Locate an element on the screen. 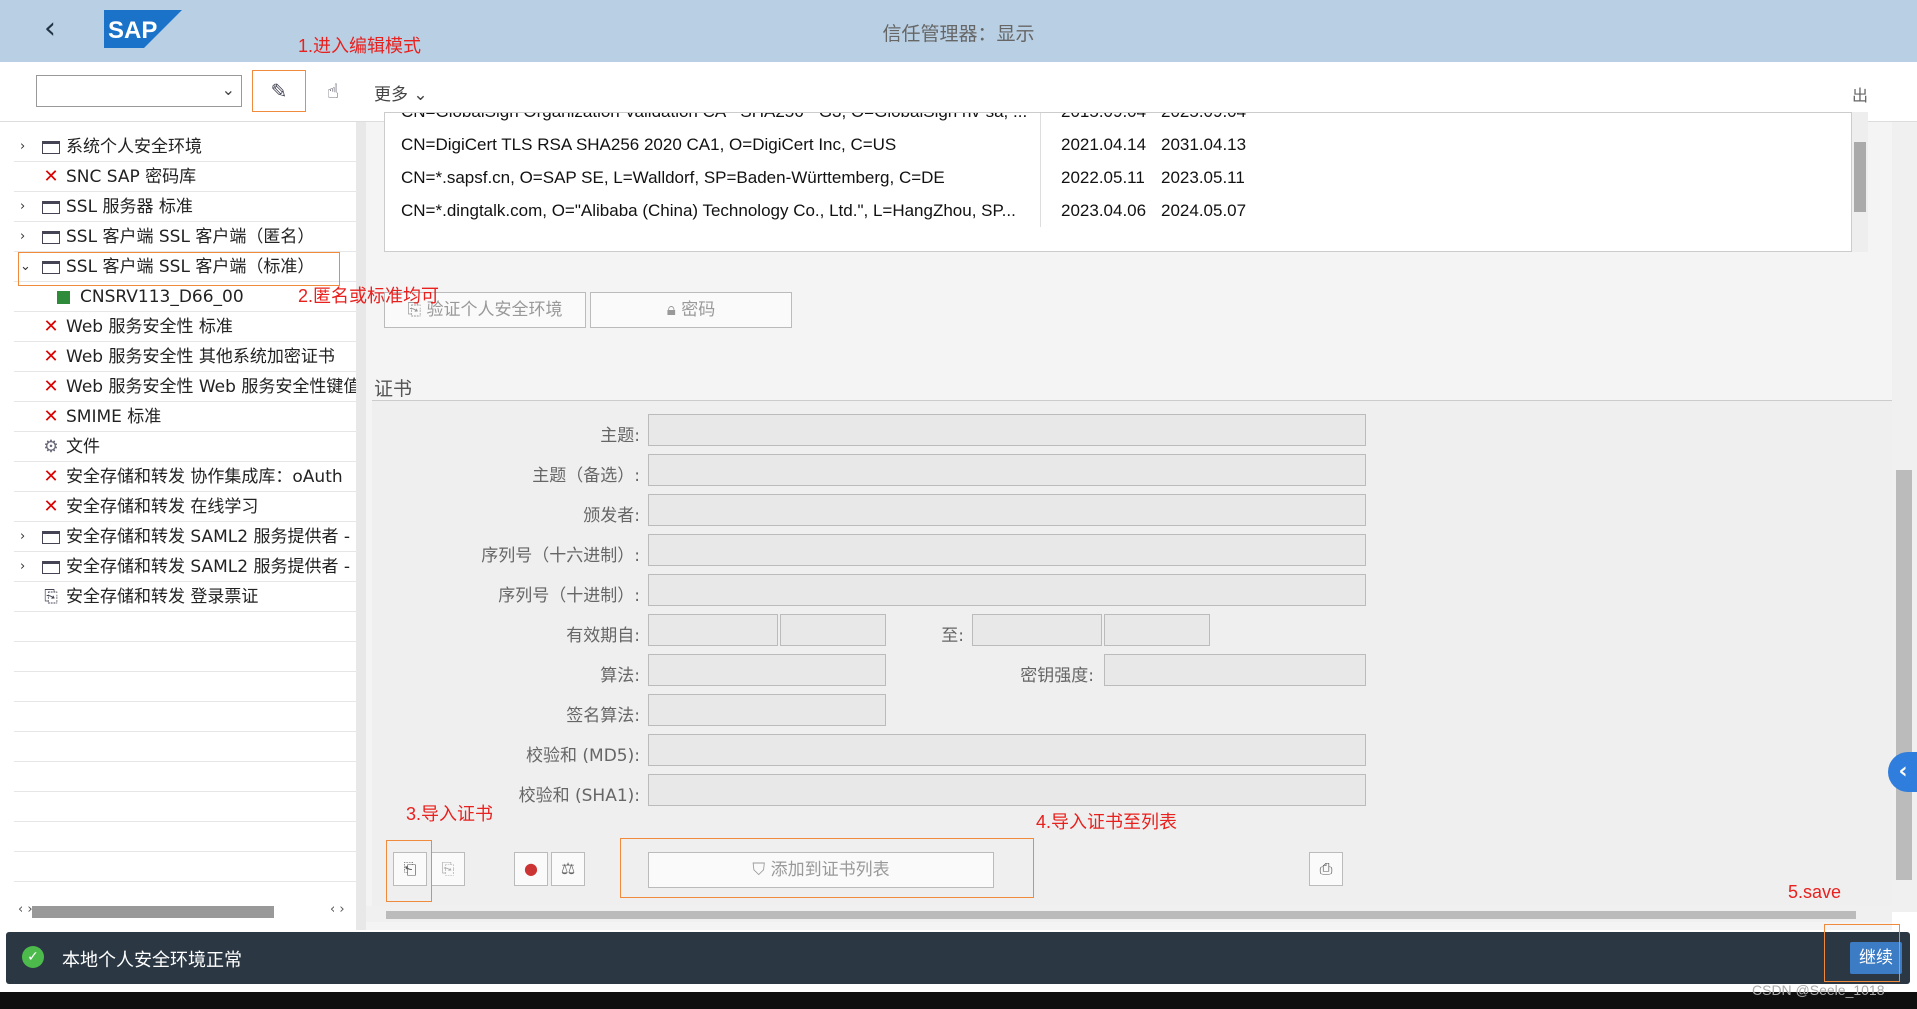  compare-icon: ⚖ is located at coordinates (568, 868).